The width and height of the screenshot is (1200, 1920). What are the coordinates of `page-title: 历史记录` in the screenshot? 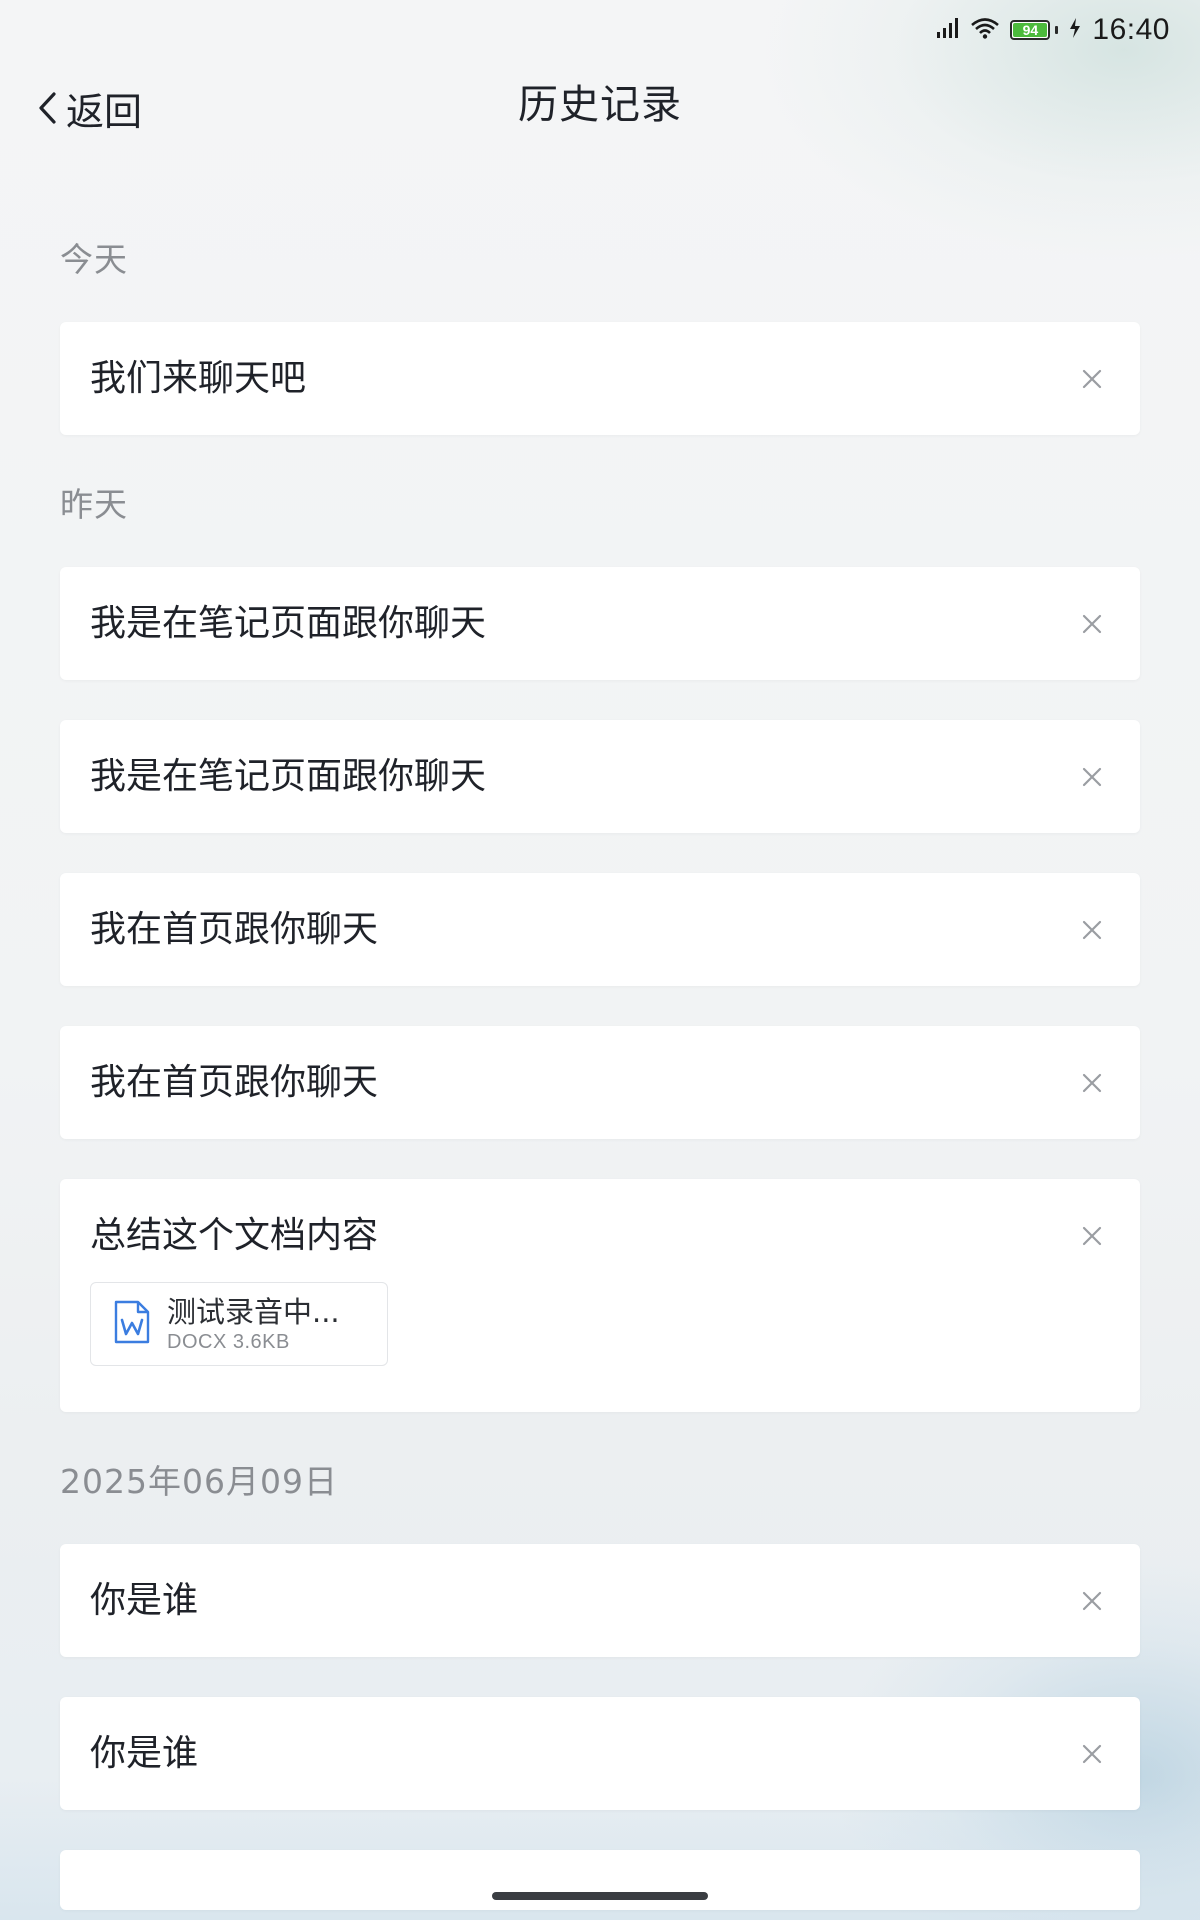 It's located at (600, 105).